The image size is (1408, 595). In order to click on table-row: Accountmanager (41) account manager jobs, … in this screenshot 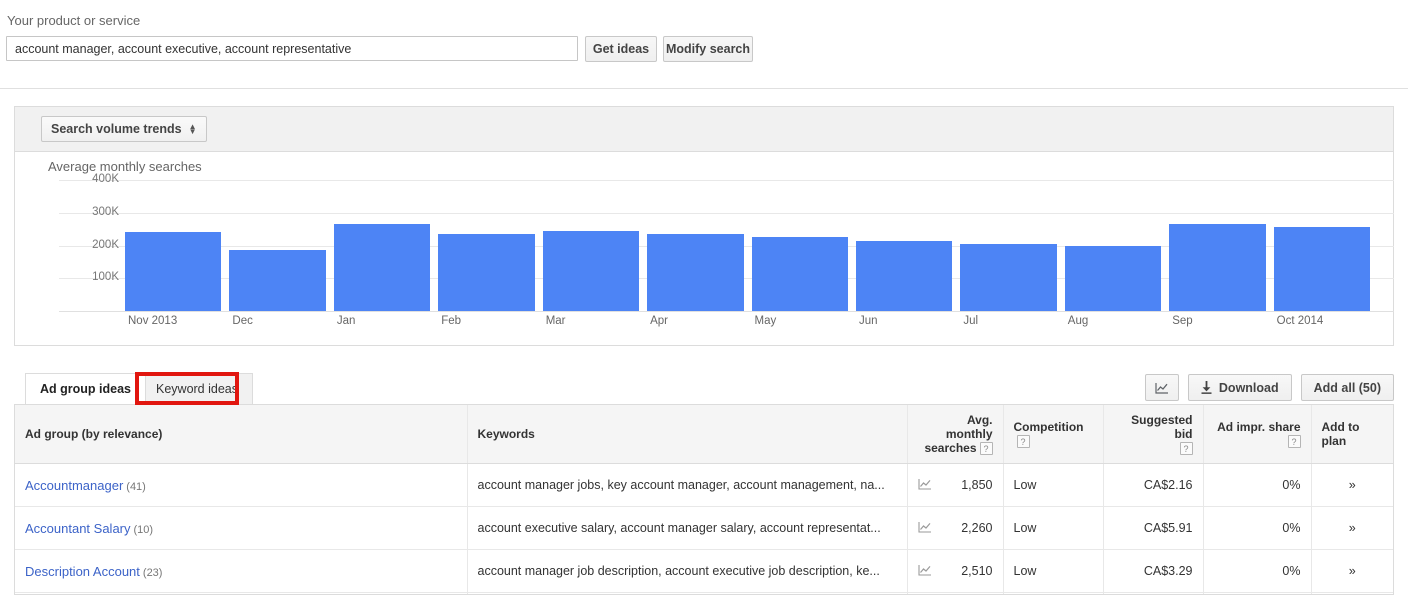, I will do `click(704, 485)`.